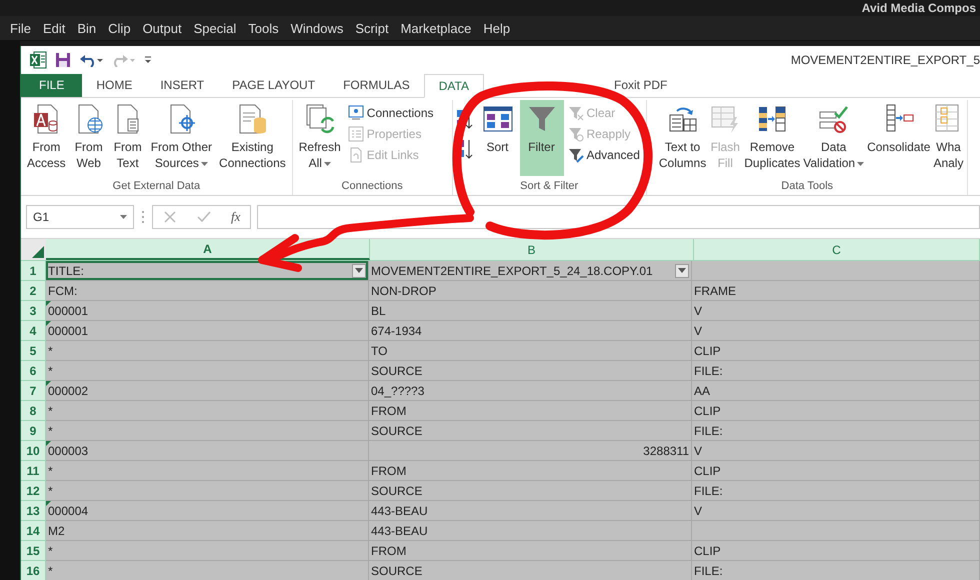 The width and height of the screenshot is (980, 580). What do you see at coordinates (182, 138) in the screenshot?
I see `ribbon-button: From Other Sources` at bounding box center [182, 138].